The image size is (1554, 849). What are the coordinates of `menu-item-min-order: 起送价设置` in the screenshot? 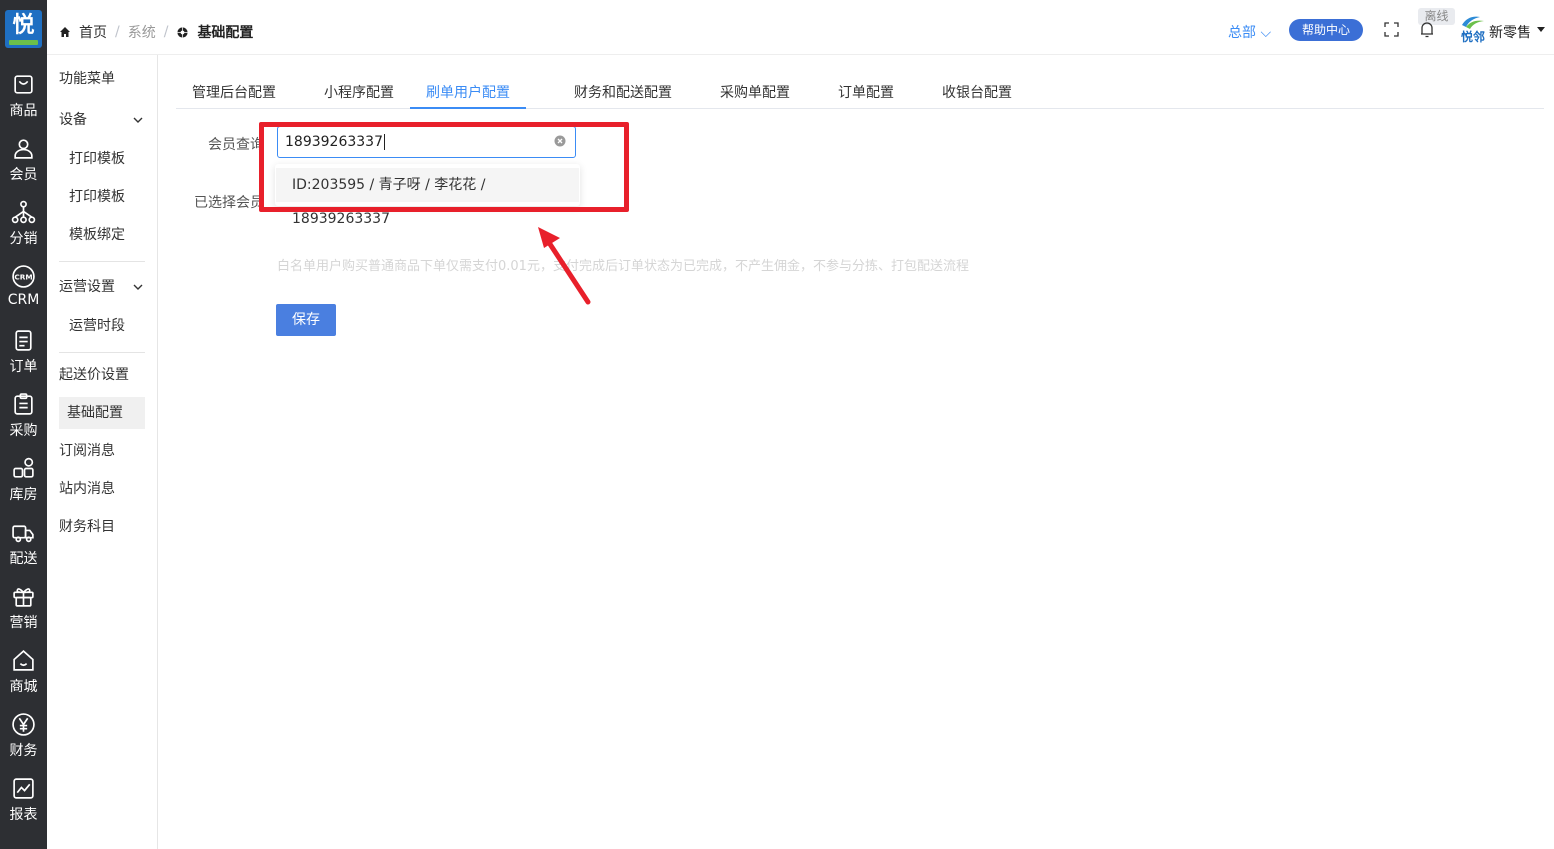 It's located at (102, 375).